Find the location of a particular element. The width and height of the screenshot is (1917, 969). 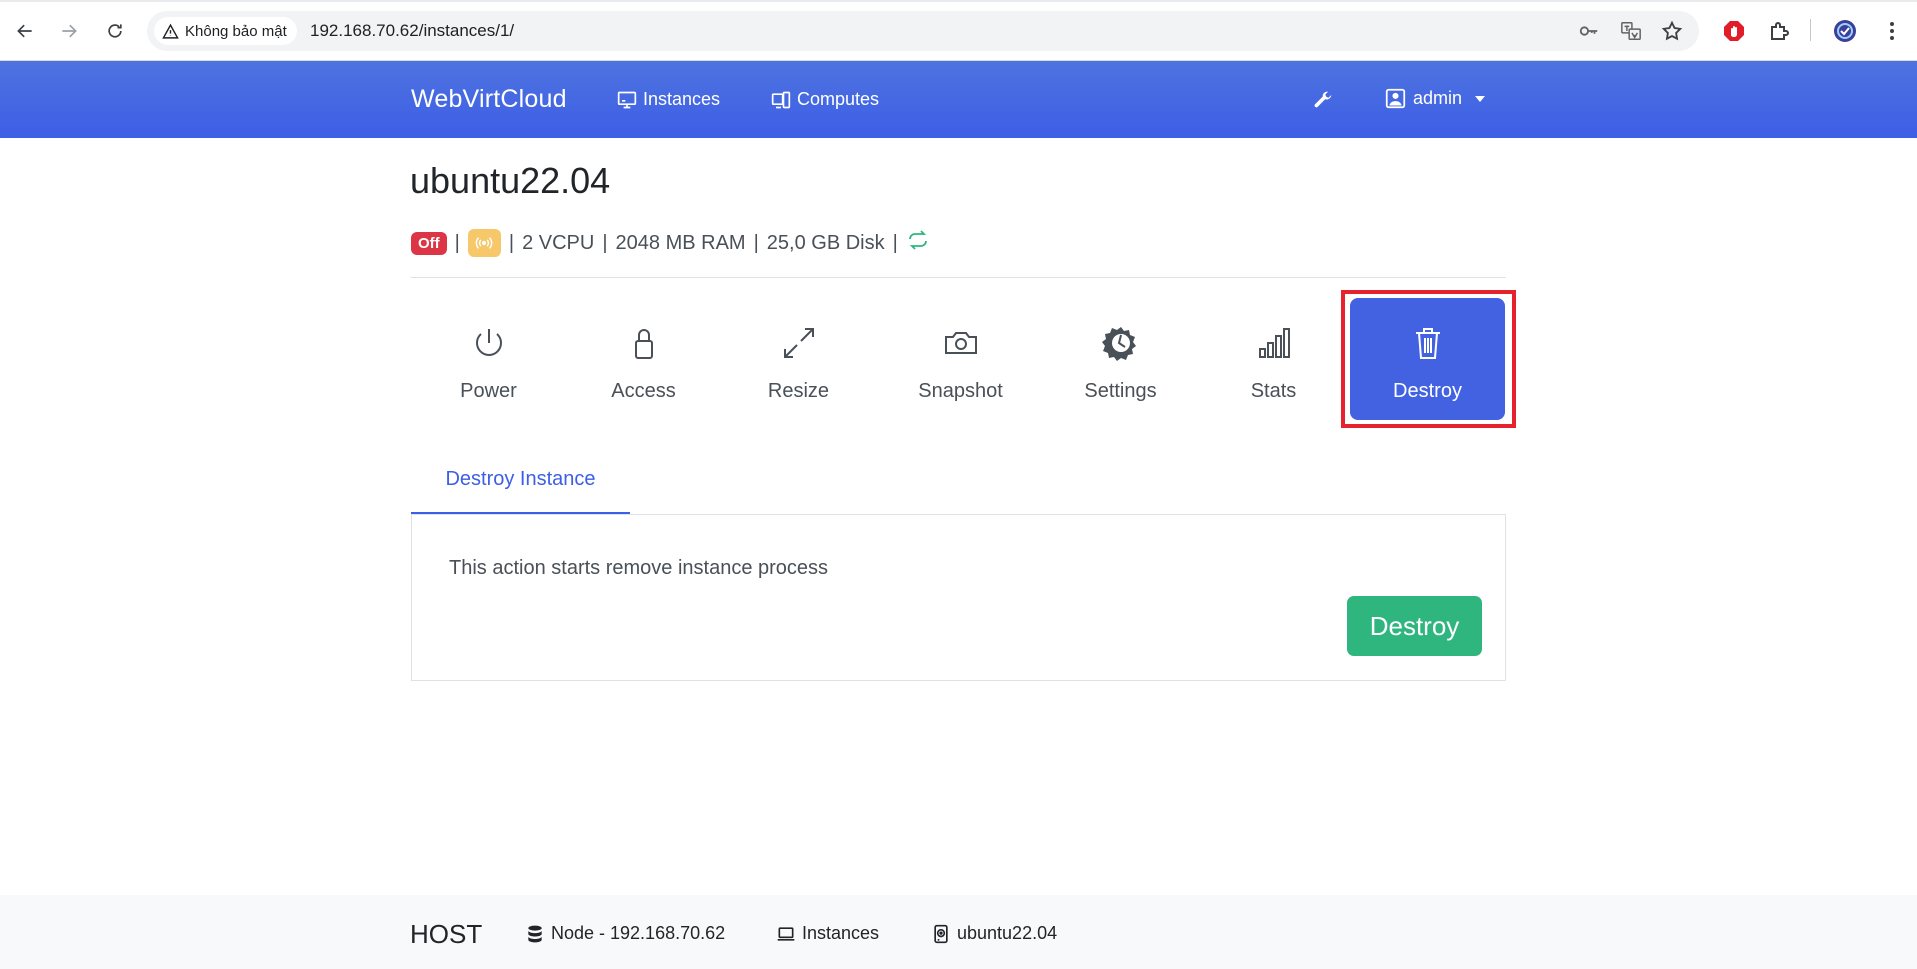

reload-icon is located at coordinates (115, 31).